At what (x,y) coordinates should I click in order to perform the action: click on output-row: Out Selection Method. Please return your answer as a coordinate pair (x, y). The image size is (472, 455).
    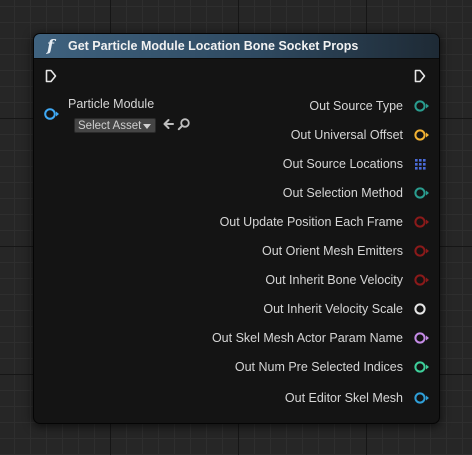
    Looking at the image, I should click on (361, 193).